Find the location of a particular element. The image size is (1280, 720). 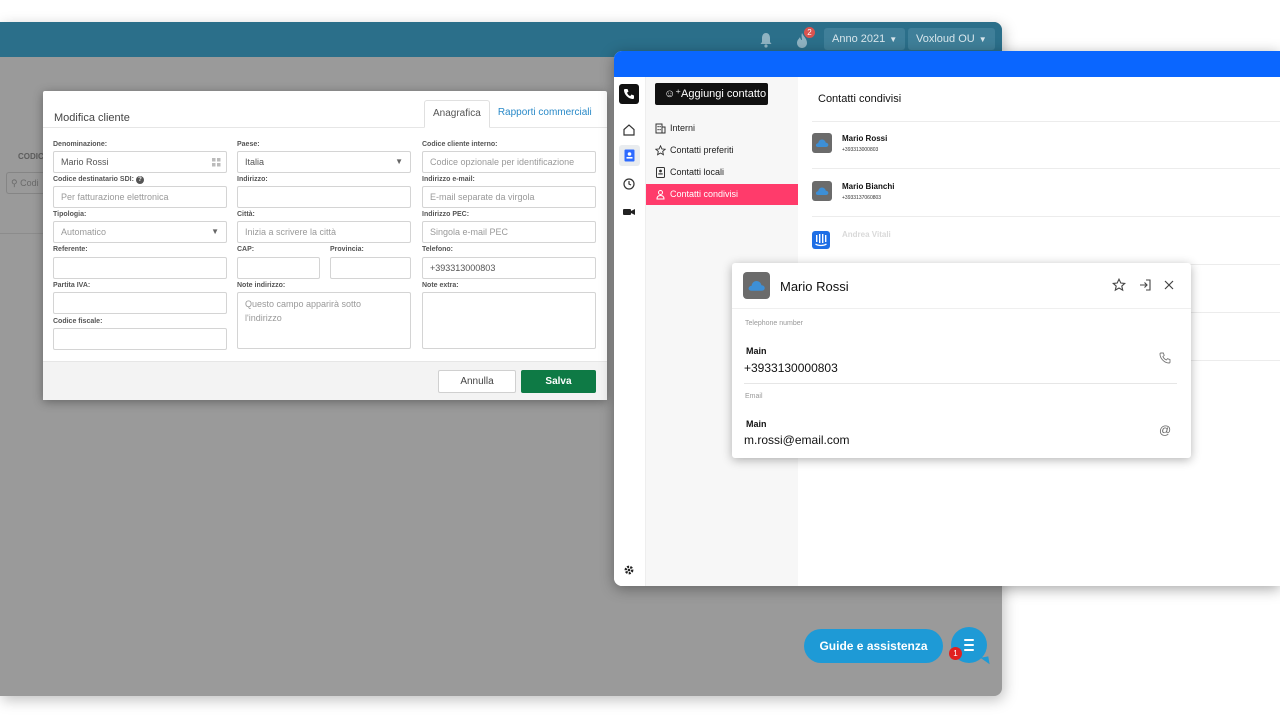

email-section-label: Email is located at coordinates (754, 396).